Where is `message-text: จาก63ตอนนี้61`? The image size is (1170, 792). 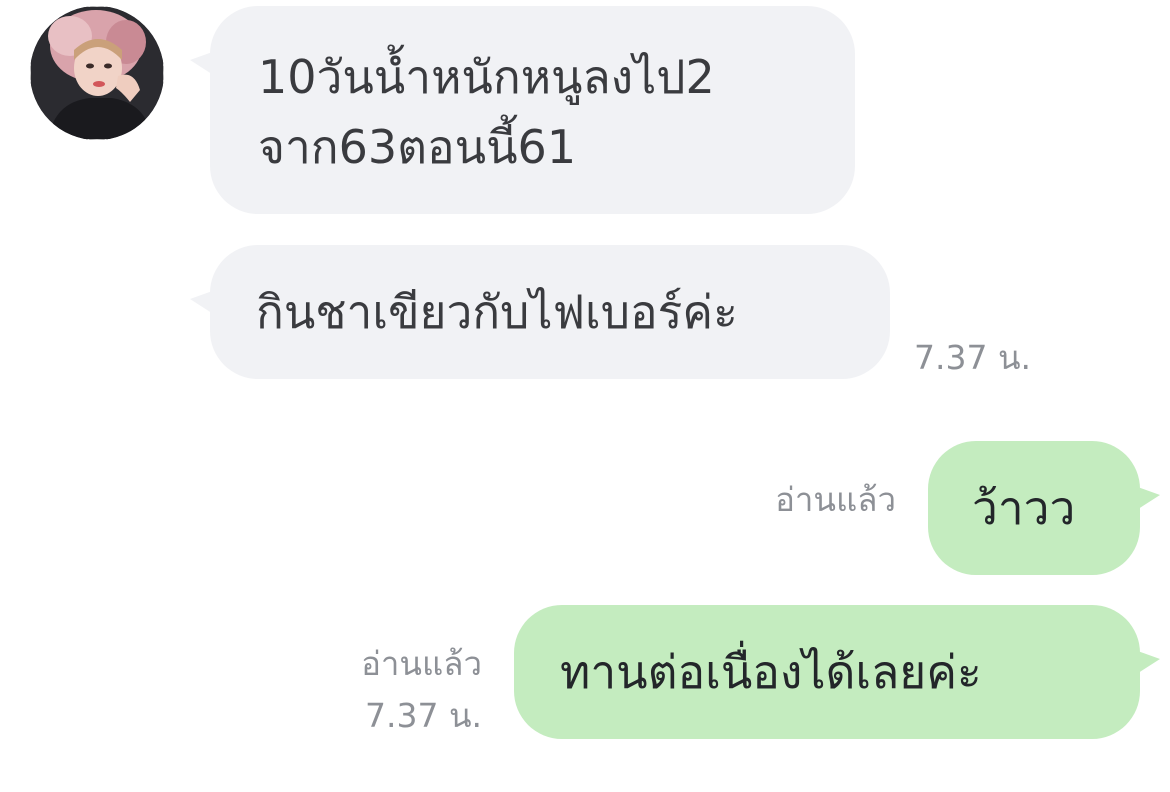
message-text: จาก63ตอนนี้61 is located at coordinates (417, 147).